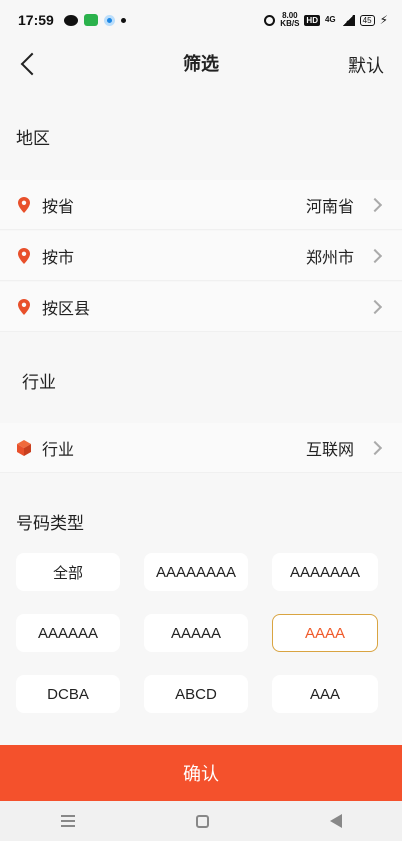  I want to click on more-notifications-icon, so click(123, 20).